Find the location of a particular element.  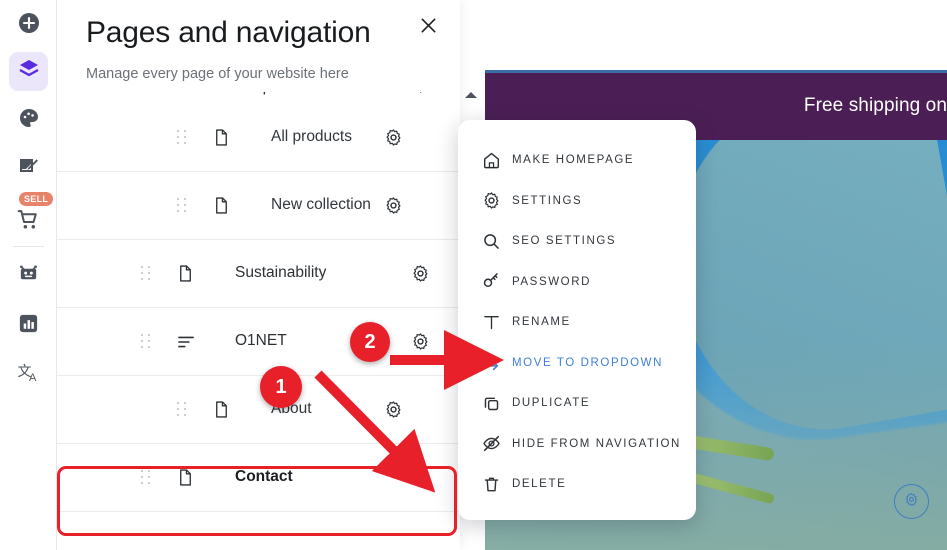

context-menu-item-label: DUPLICATE is located at coordinates (551, 403).